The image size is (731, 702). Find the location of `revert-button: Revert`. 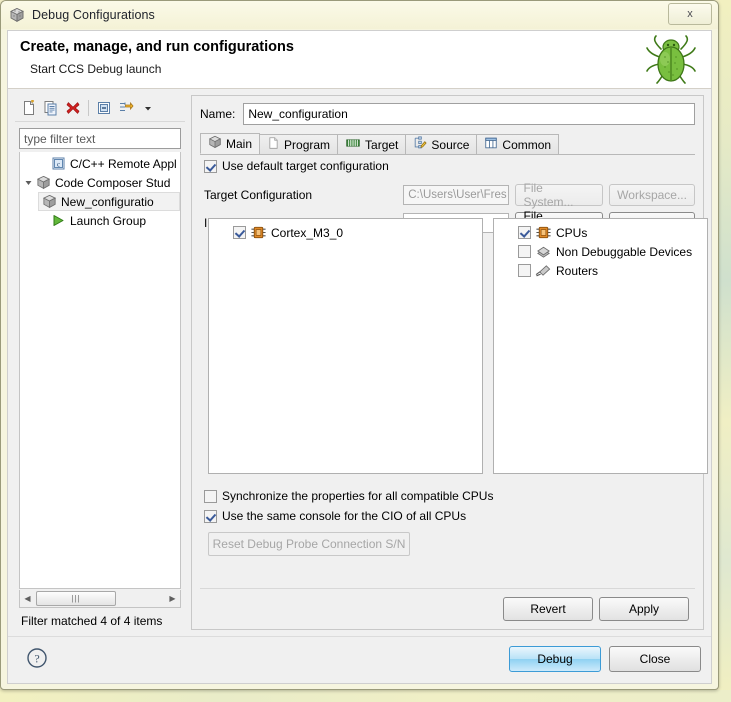

revert-button: Revert is located at coordinates (548, 609).